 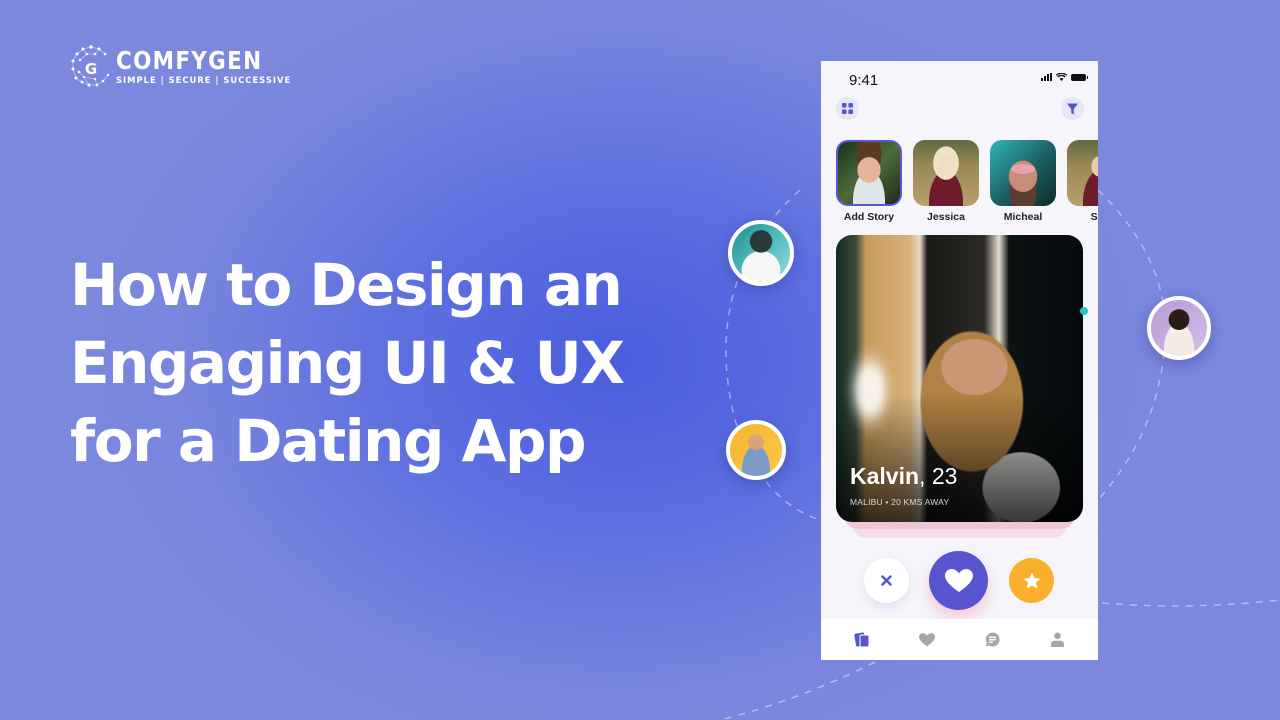 I want to click on cards-icon, so click(x=861, y=639).